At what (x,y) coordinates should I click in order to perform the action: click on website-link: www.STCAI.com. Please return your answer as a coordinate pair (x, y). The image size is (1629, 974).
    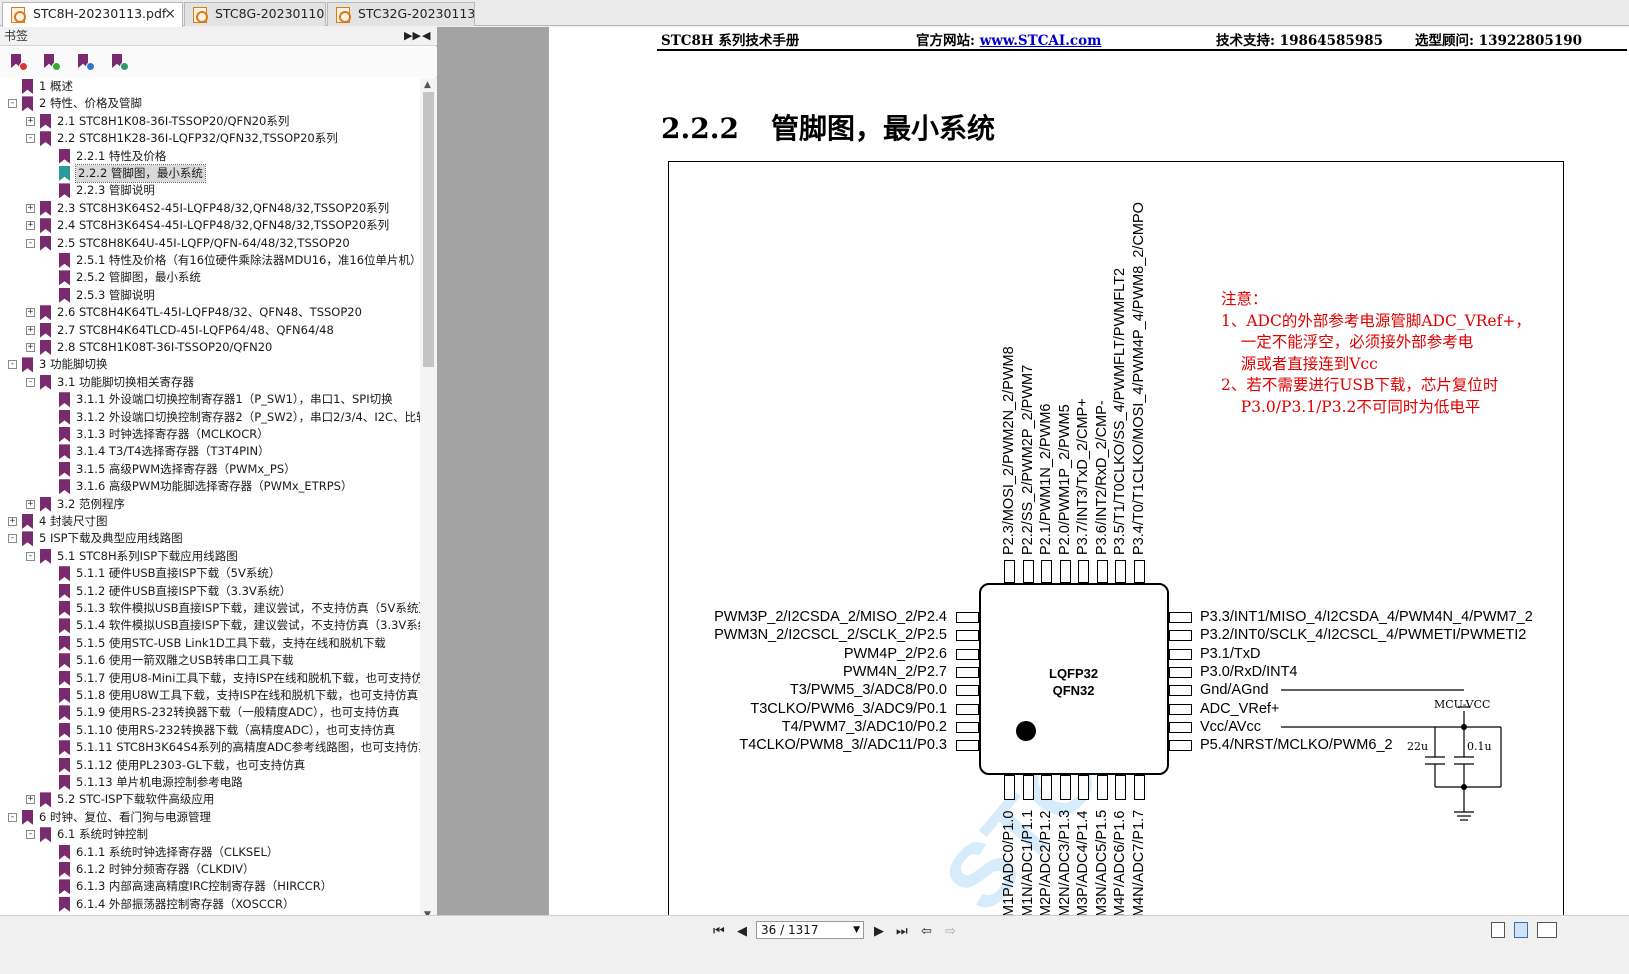
    Looking at the image, I should click on (1041, 41).